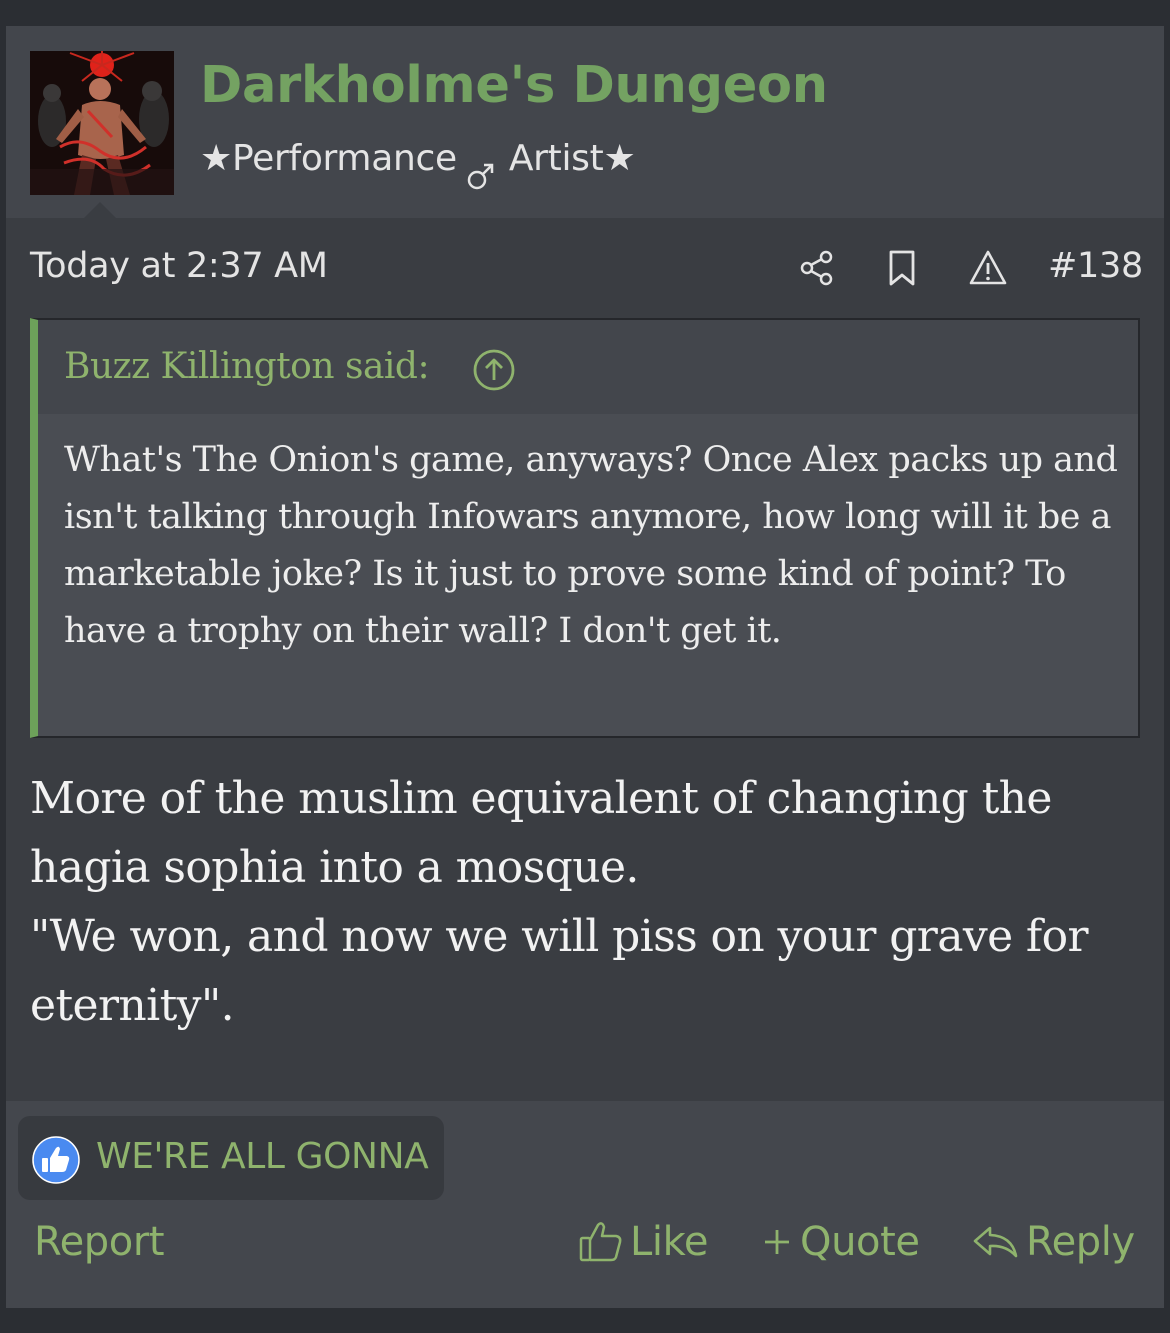 The image size is (1170, 1333). I want to click on reply-button: Reply, so click(1053, 1242).